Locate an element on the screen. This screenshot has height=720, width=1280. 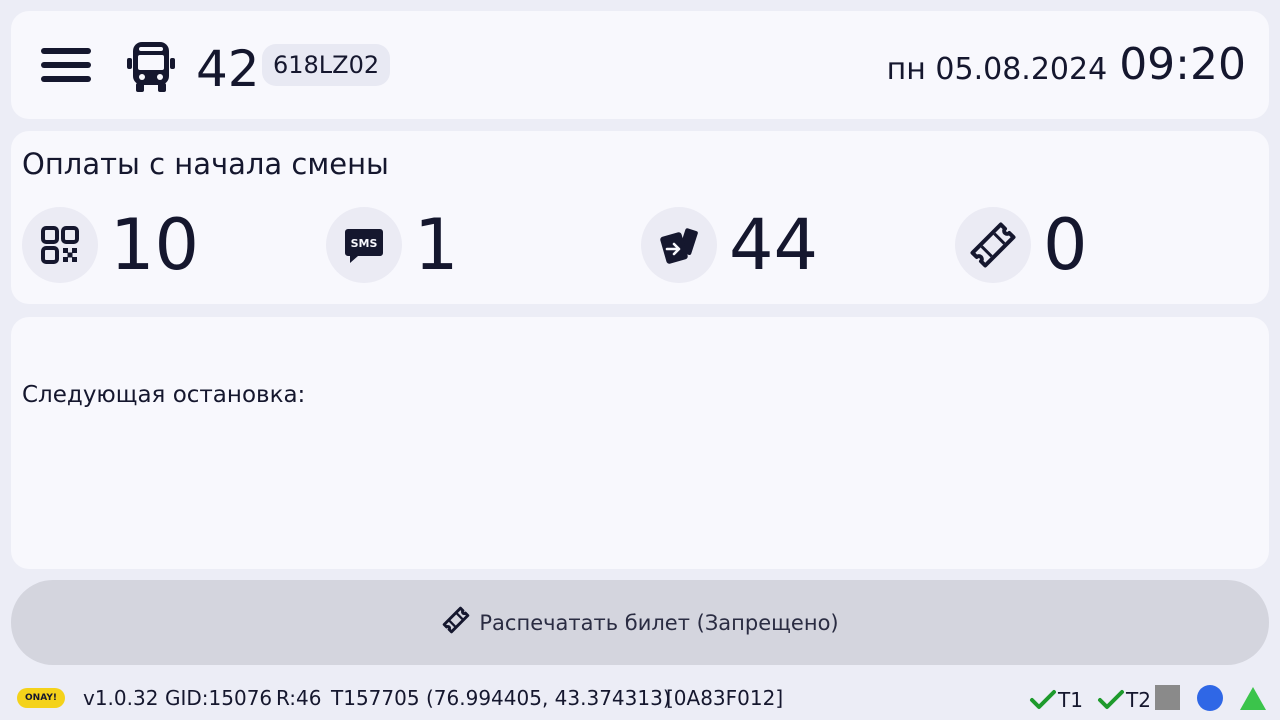
stat-card-value: 44 is located at coordinates (774, 245).